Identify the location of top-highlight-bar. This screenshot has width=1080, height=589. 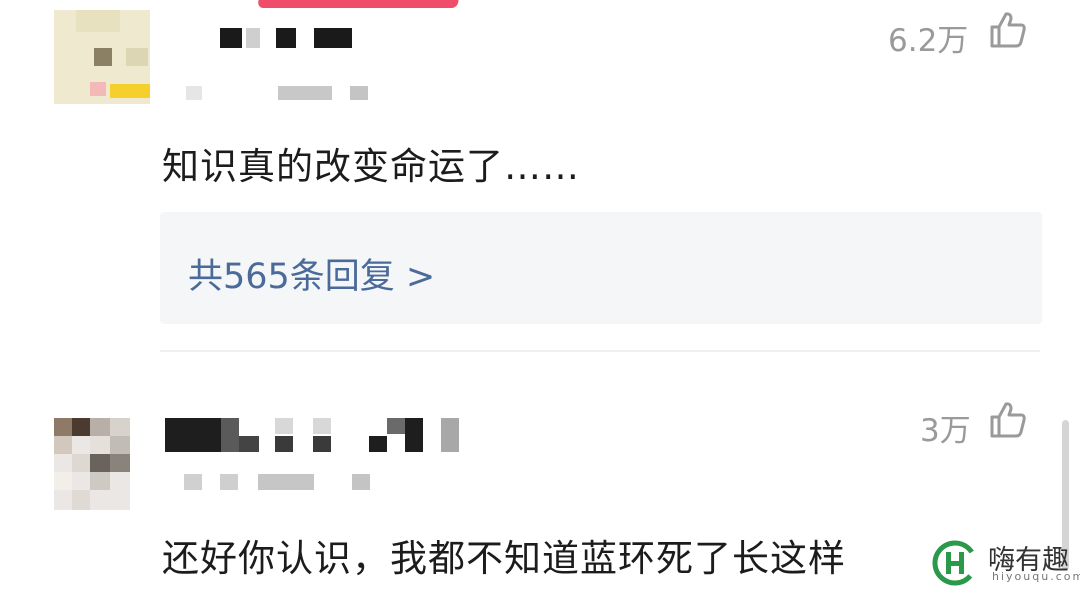
(358, 4).